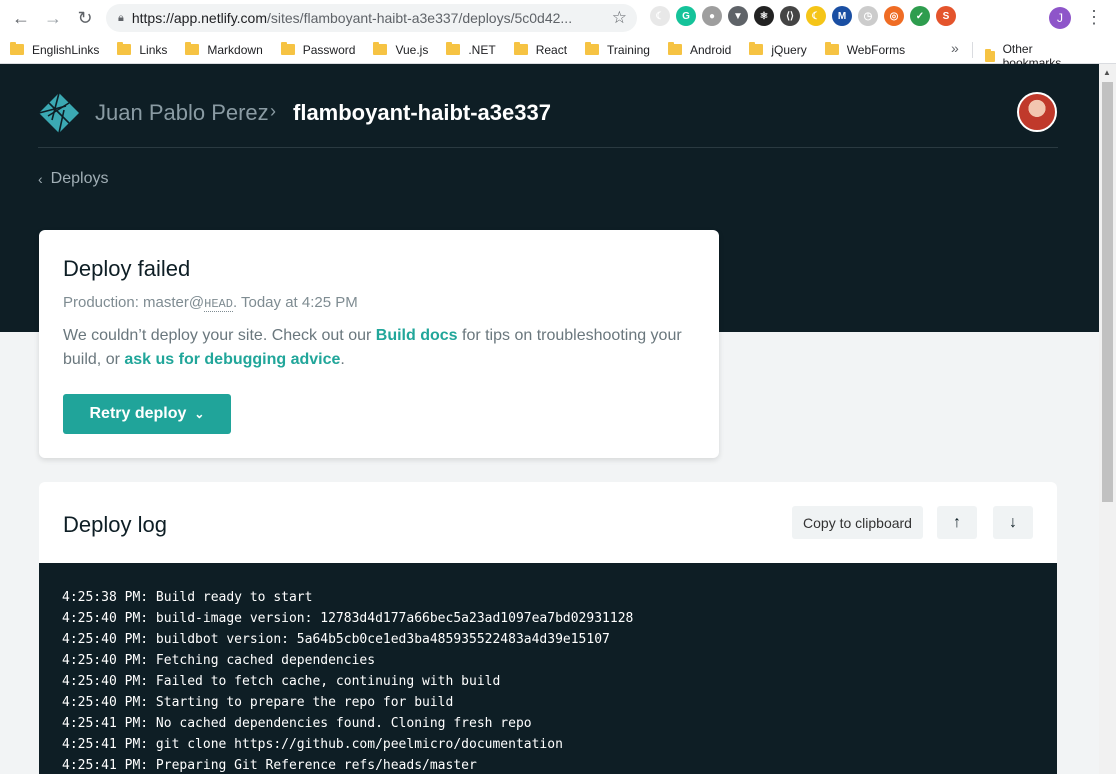  Describe the element at coordinates (482, 49) in the screenshot. I see `bookmark-label: .NET` at that location.